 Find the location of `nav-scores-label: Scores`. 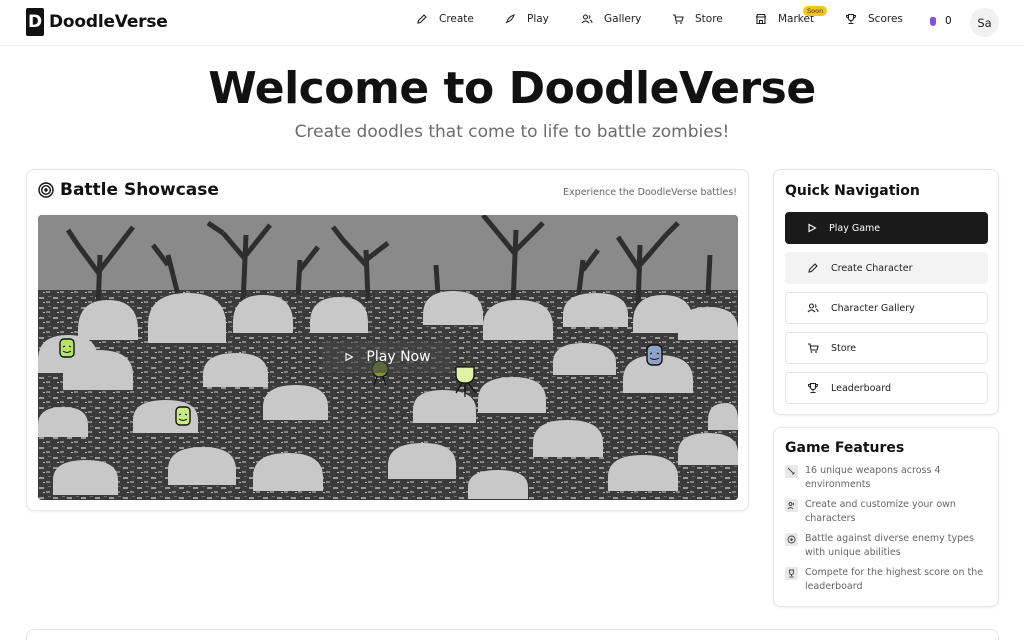

nav-scores-label: Scores is located at coordinates (885, 19).